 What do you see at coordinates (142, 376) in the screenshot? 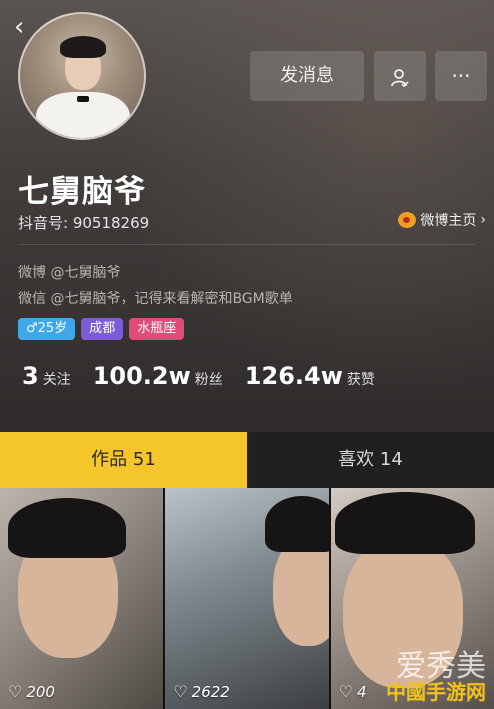
I see `fans-count: 100.2w` at bounding box center [142, 376].